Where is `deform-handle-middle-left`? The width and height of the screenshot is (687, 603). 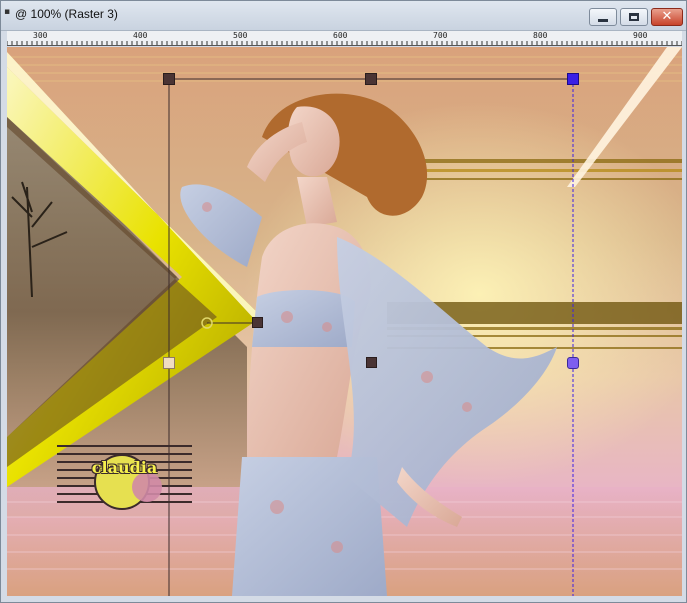
deform-handle-middle-left is located at coordinates (169, 363).